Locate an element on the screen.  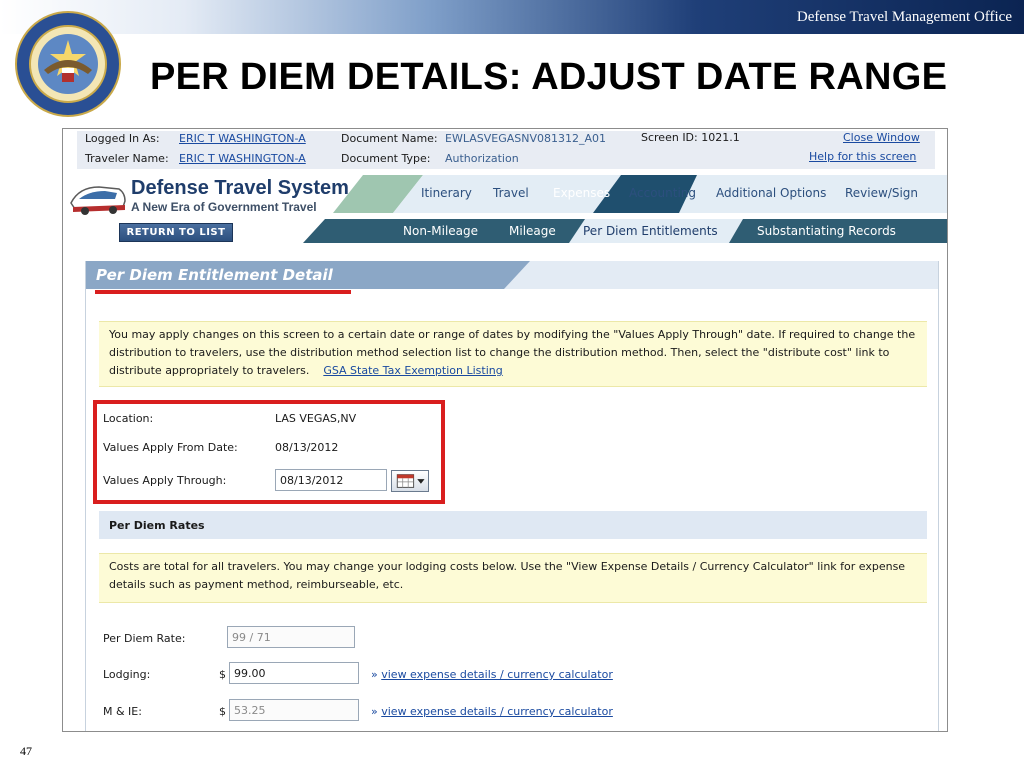
return-to-list-button: RETURN TO LIST is located at coordinates (176, 232).